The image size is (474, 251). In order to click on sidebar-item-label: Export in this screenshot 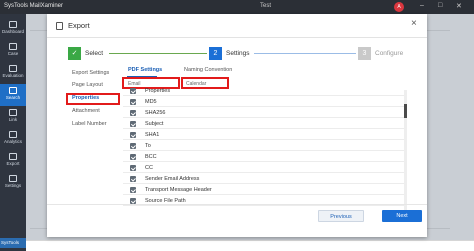, I will do `click(13, 163)`.